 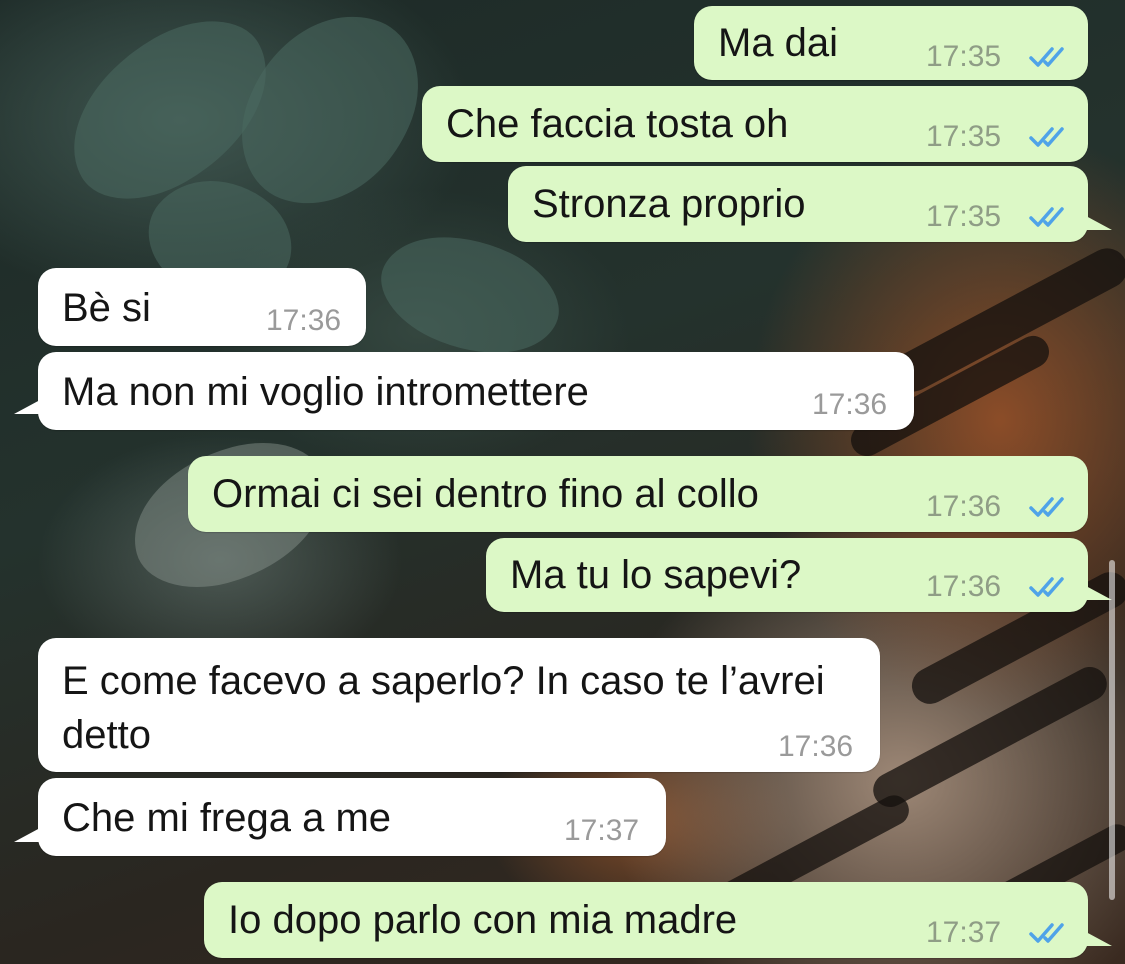 What do you see at coordinates (990, 737) in the screenshot?
I see `wallpaper-stripe` at bounding box center [990, 737].